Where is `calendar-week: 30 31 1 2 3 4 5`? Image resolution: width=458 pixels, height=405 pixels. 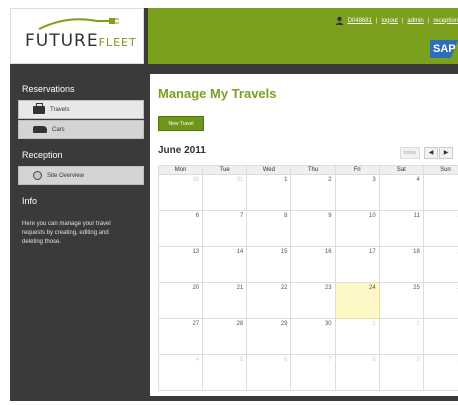
calendar-week: 30 31 1 2 3 4 5 is located at coordinates (307, 192).